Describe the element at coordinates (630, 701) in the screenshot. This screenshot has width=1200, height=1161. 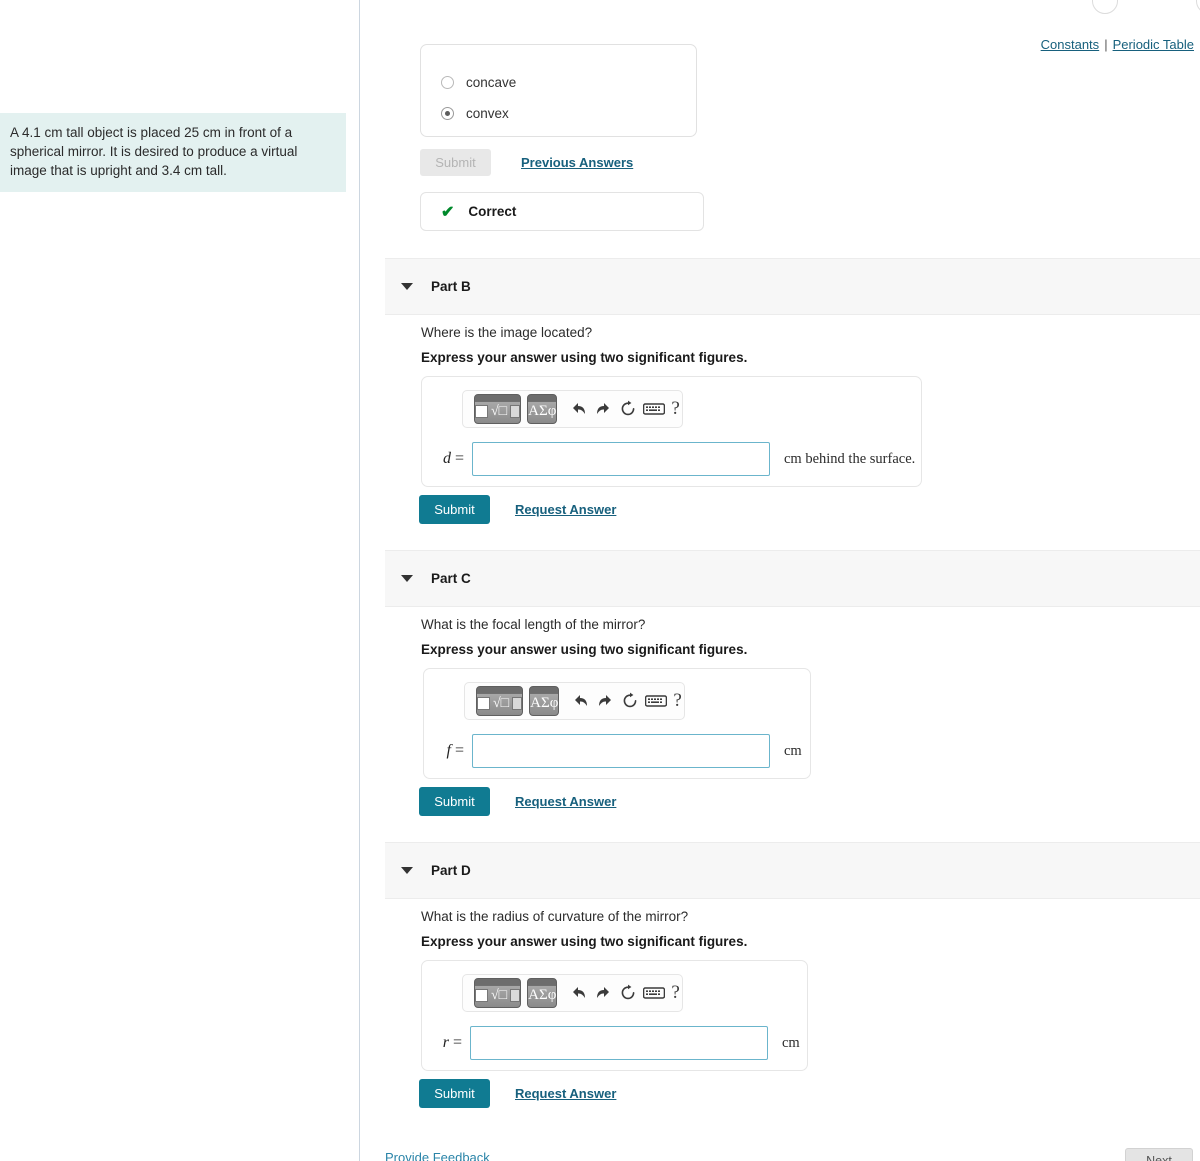
I see `reset-icon-c` at that location.